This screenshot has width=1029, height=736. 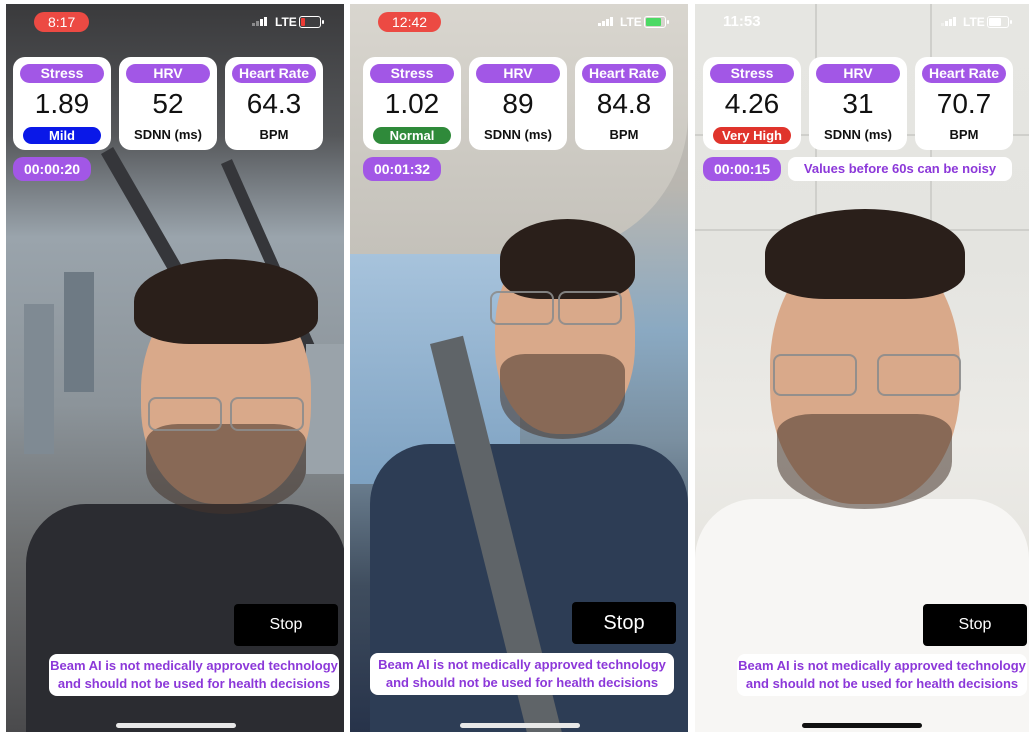 What do you see at coordinates (412, 135) in the screenshot?
I see `stress-level-badge: Normal` at bounding box center [412, 135].